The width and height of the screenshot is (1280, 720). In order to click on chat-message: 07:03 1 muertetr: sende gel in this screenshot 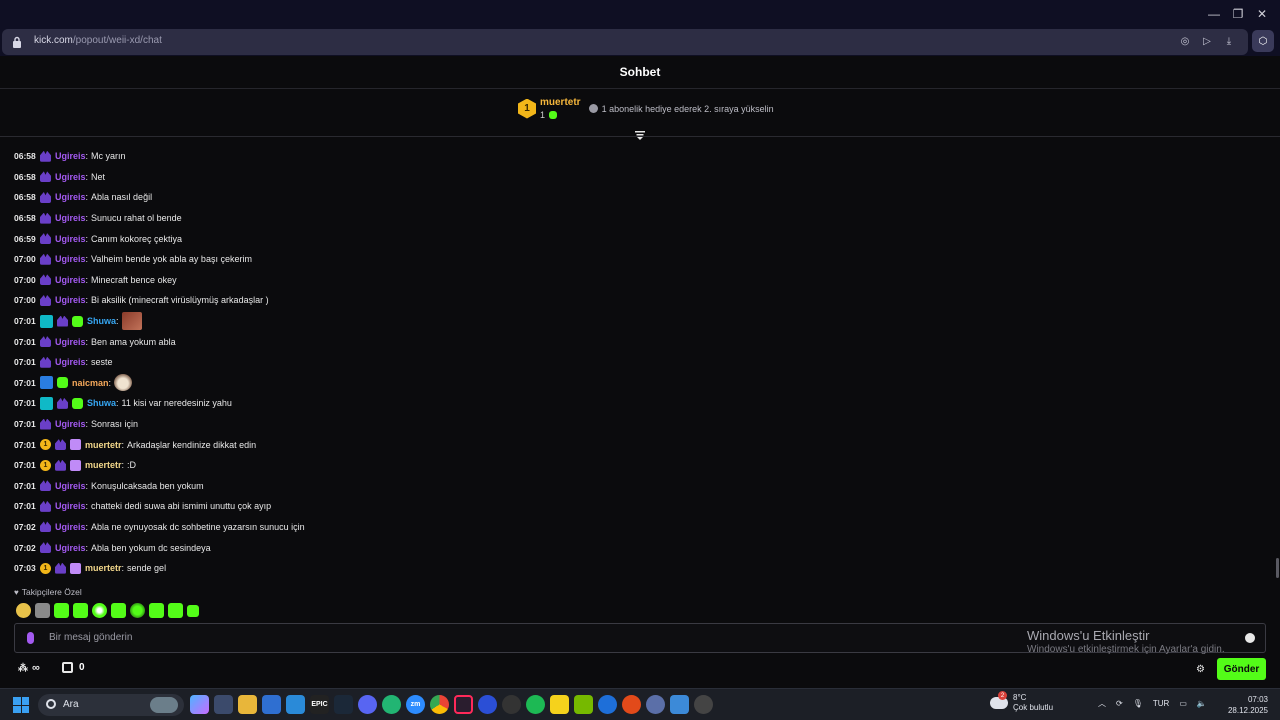, I will do `click(90, 568)`.